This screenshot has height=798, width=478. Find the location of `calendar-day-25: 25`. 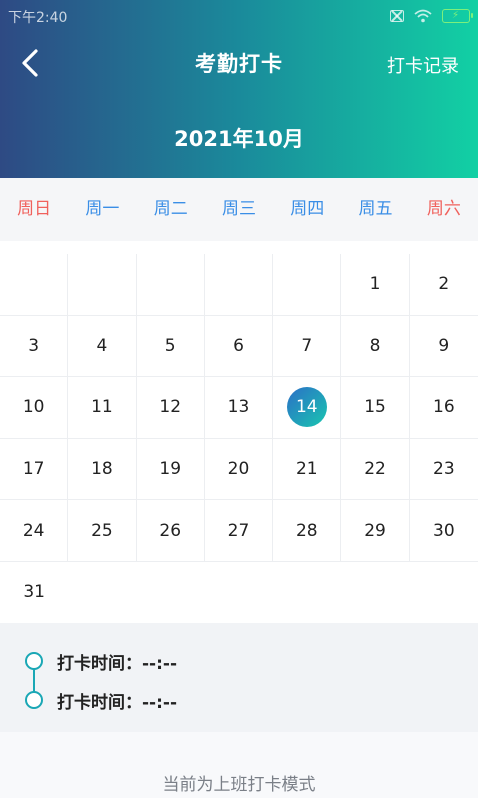

calendar-day-25: 25 is located at coordinates (102, 530).